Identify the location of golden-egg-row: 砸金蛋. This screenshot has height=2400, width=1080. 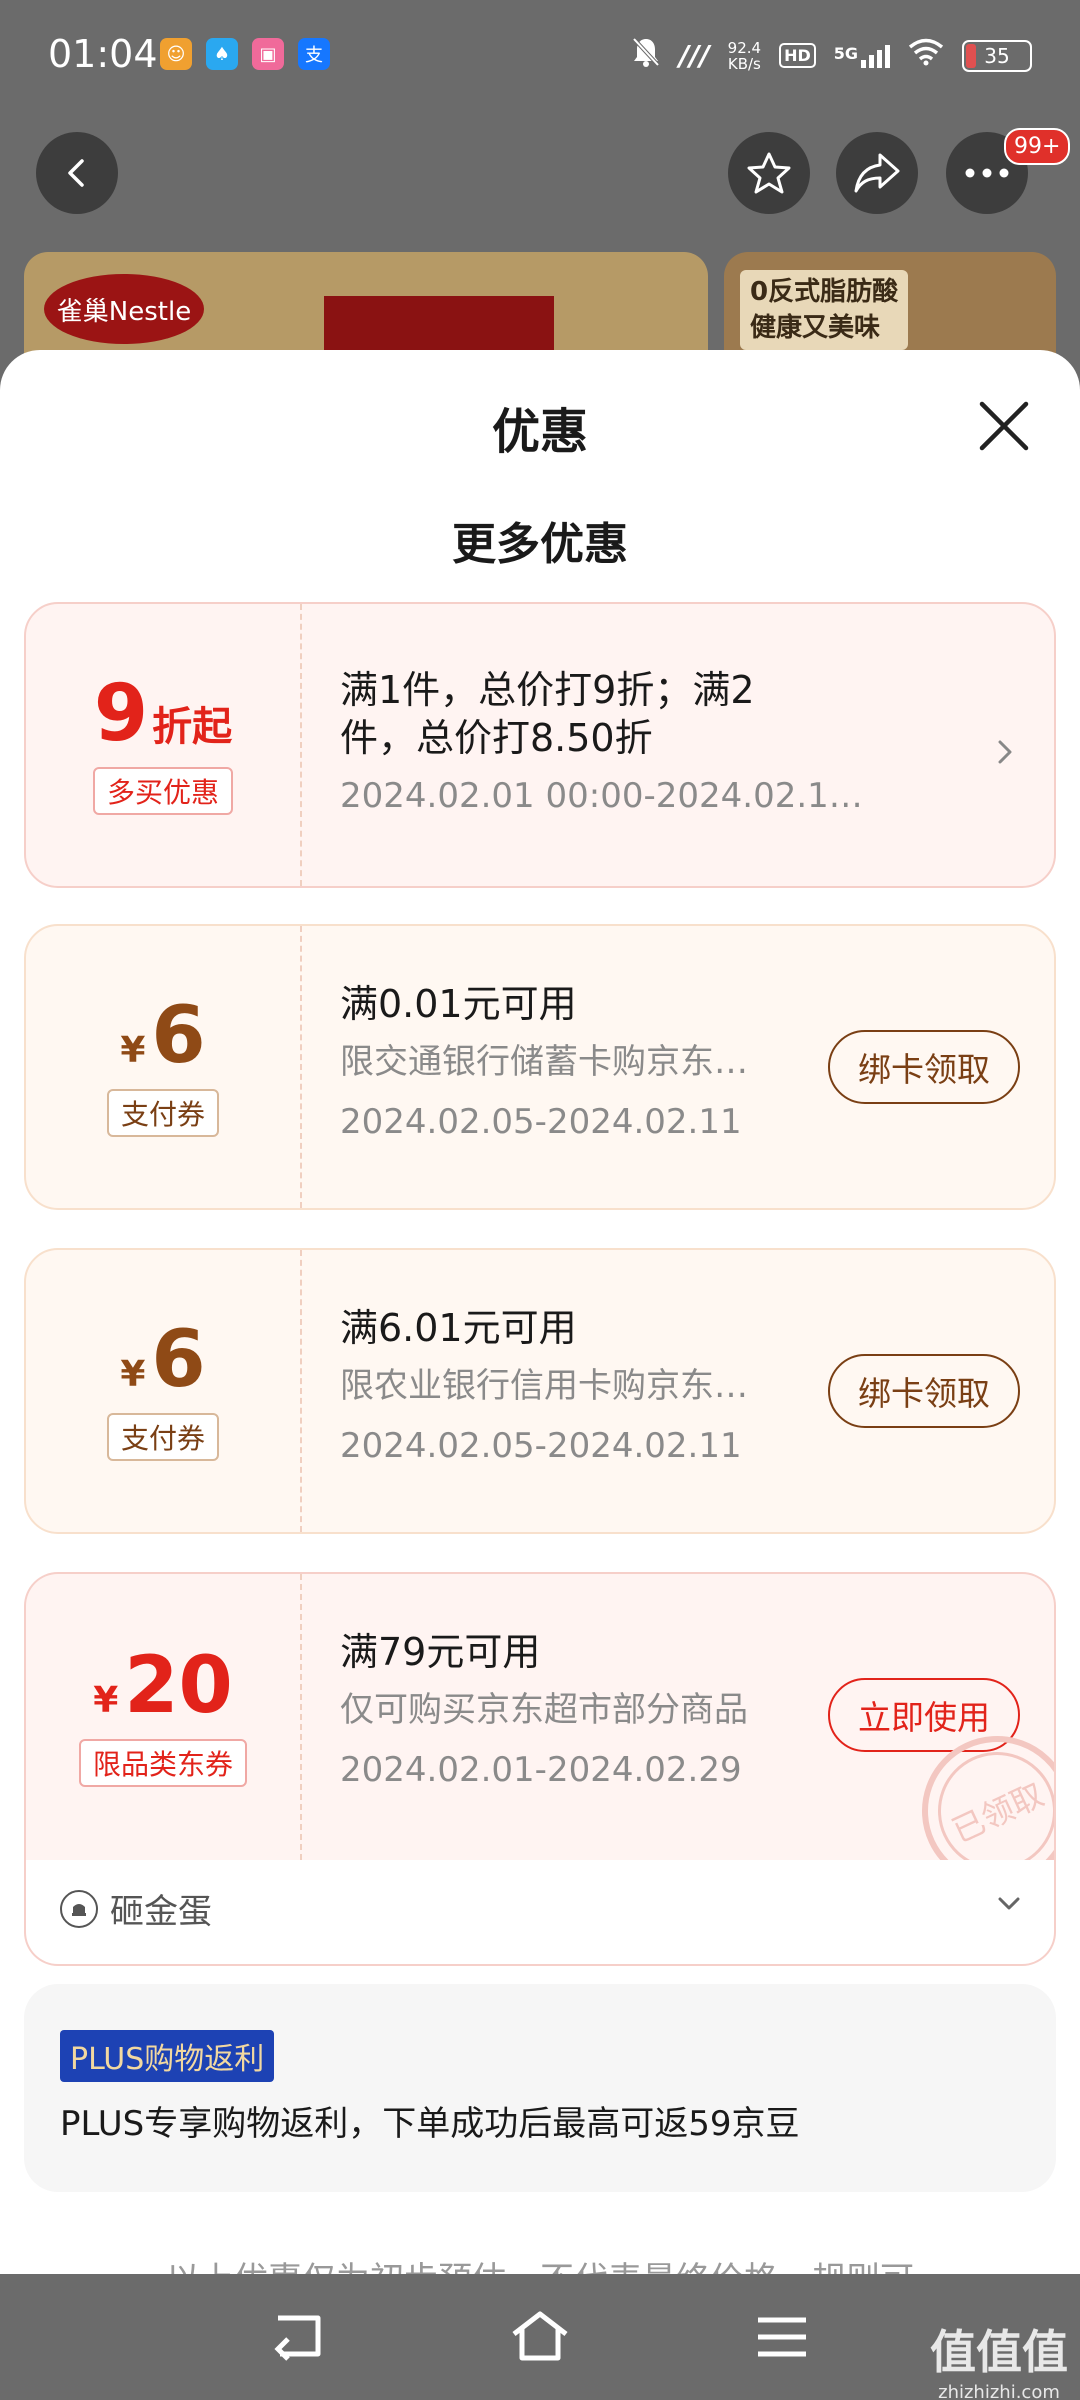
(540, 1913).